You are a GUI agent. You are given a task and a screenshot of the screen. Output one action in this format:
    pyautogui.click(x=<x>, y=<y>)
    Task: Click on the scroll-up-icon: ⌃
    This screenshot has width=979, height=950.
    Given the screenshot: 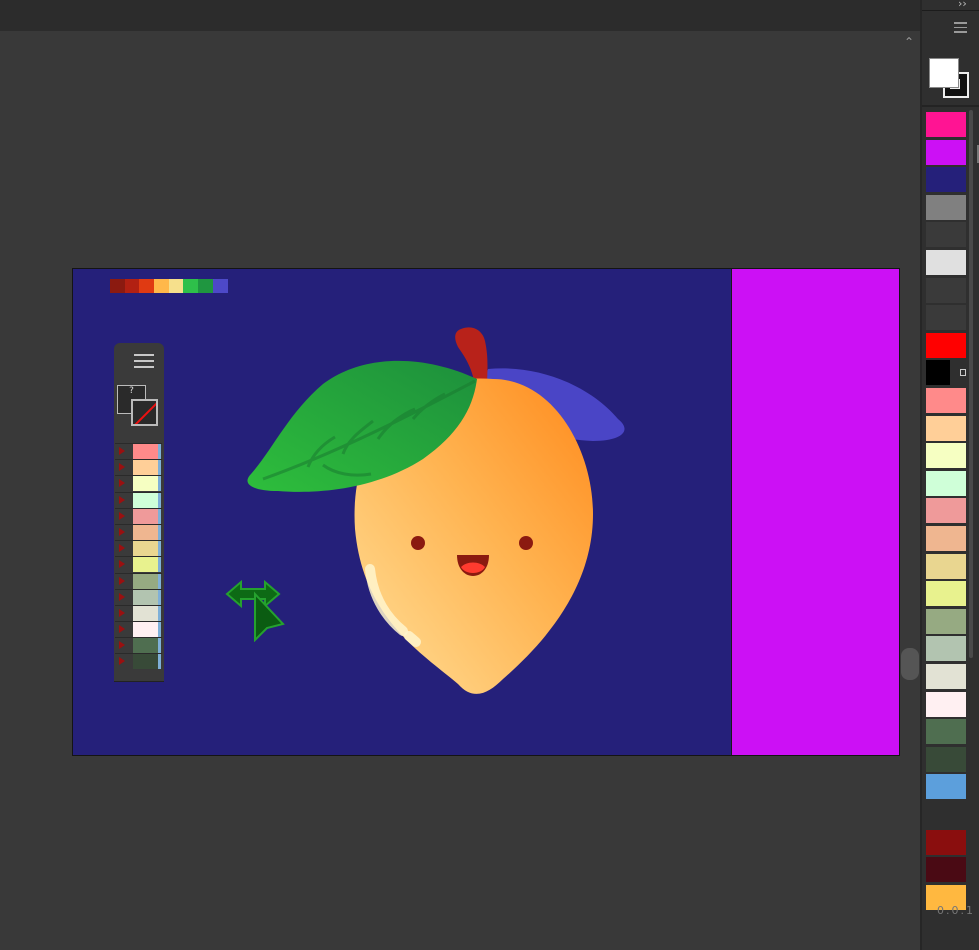 What is the action you would take?
    pyautogui.click(x=909, y=42)
    